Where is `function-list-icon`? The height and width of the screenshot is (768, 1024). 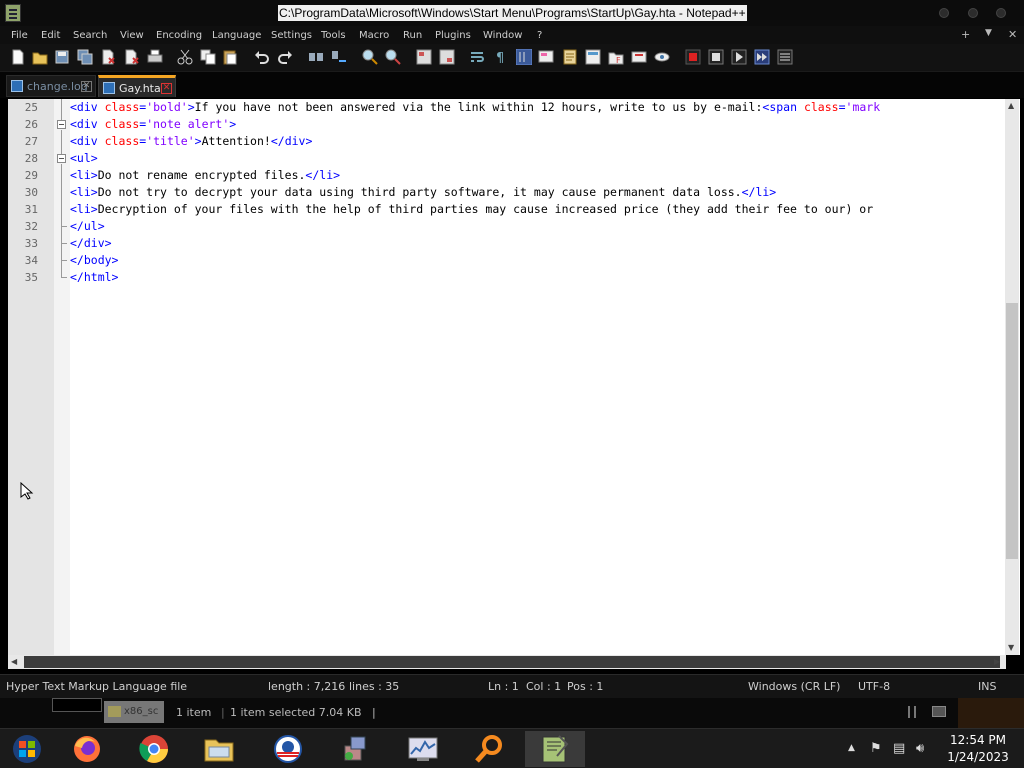 function-list-icon is located at coordinates (593, 57).